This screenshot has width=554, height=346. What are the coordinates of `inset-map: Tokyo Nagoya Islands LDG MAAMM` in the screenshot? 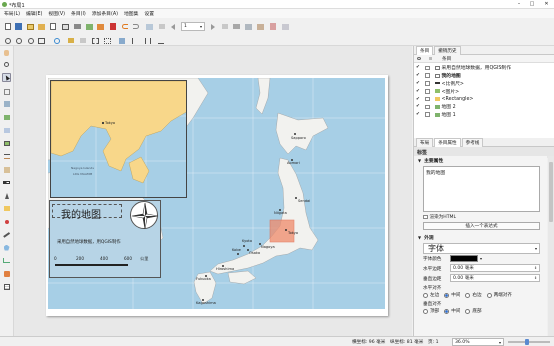 It's located at (118, 139).